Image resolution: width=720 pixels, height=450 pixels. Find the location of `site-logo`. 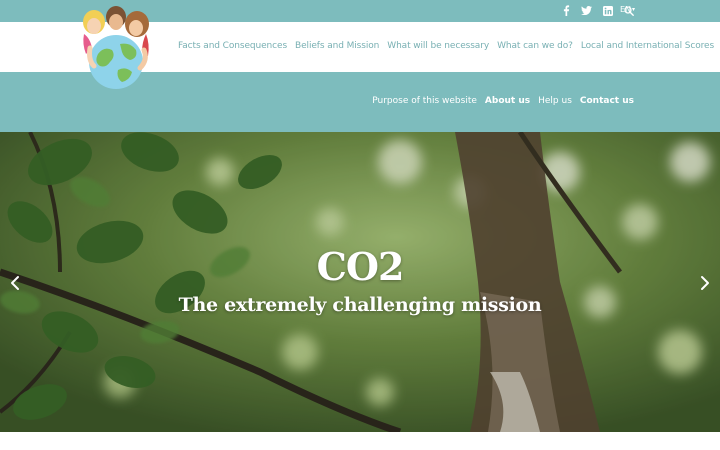

site-logo is located at coordinates (117, 47).